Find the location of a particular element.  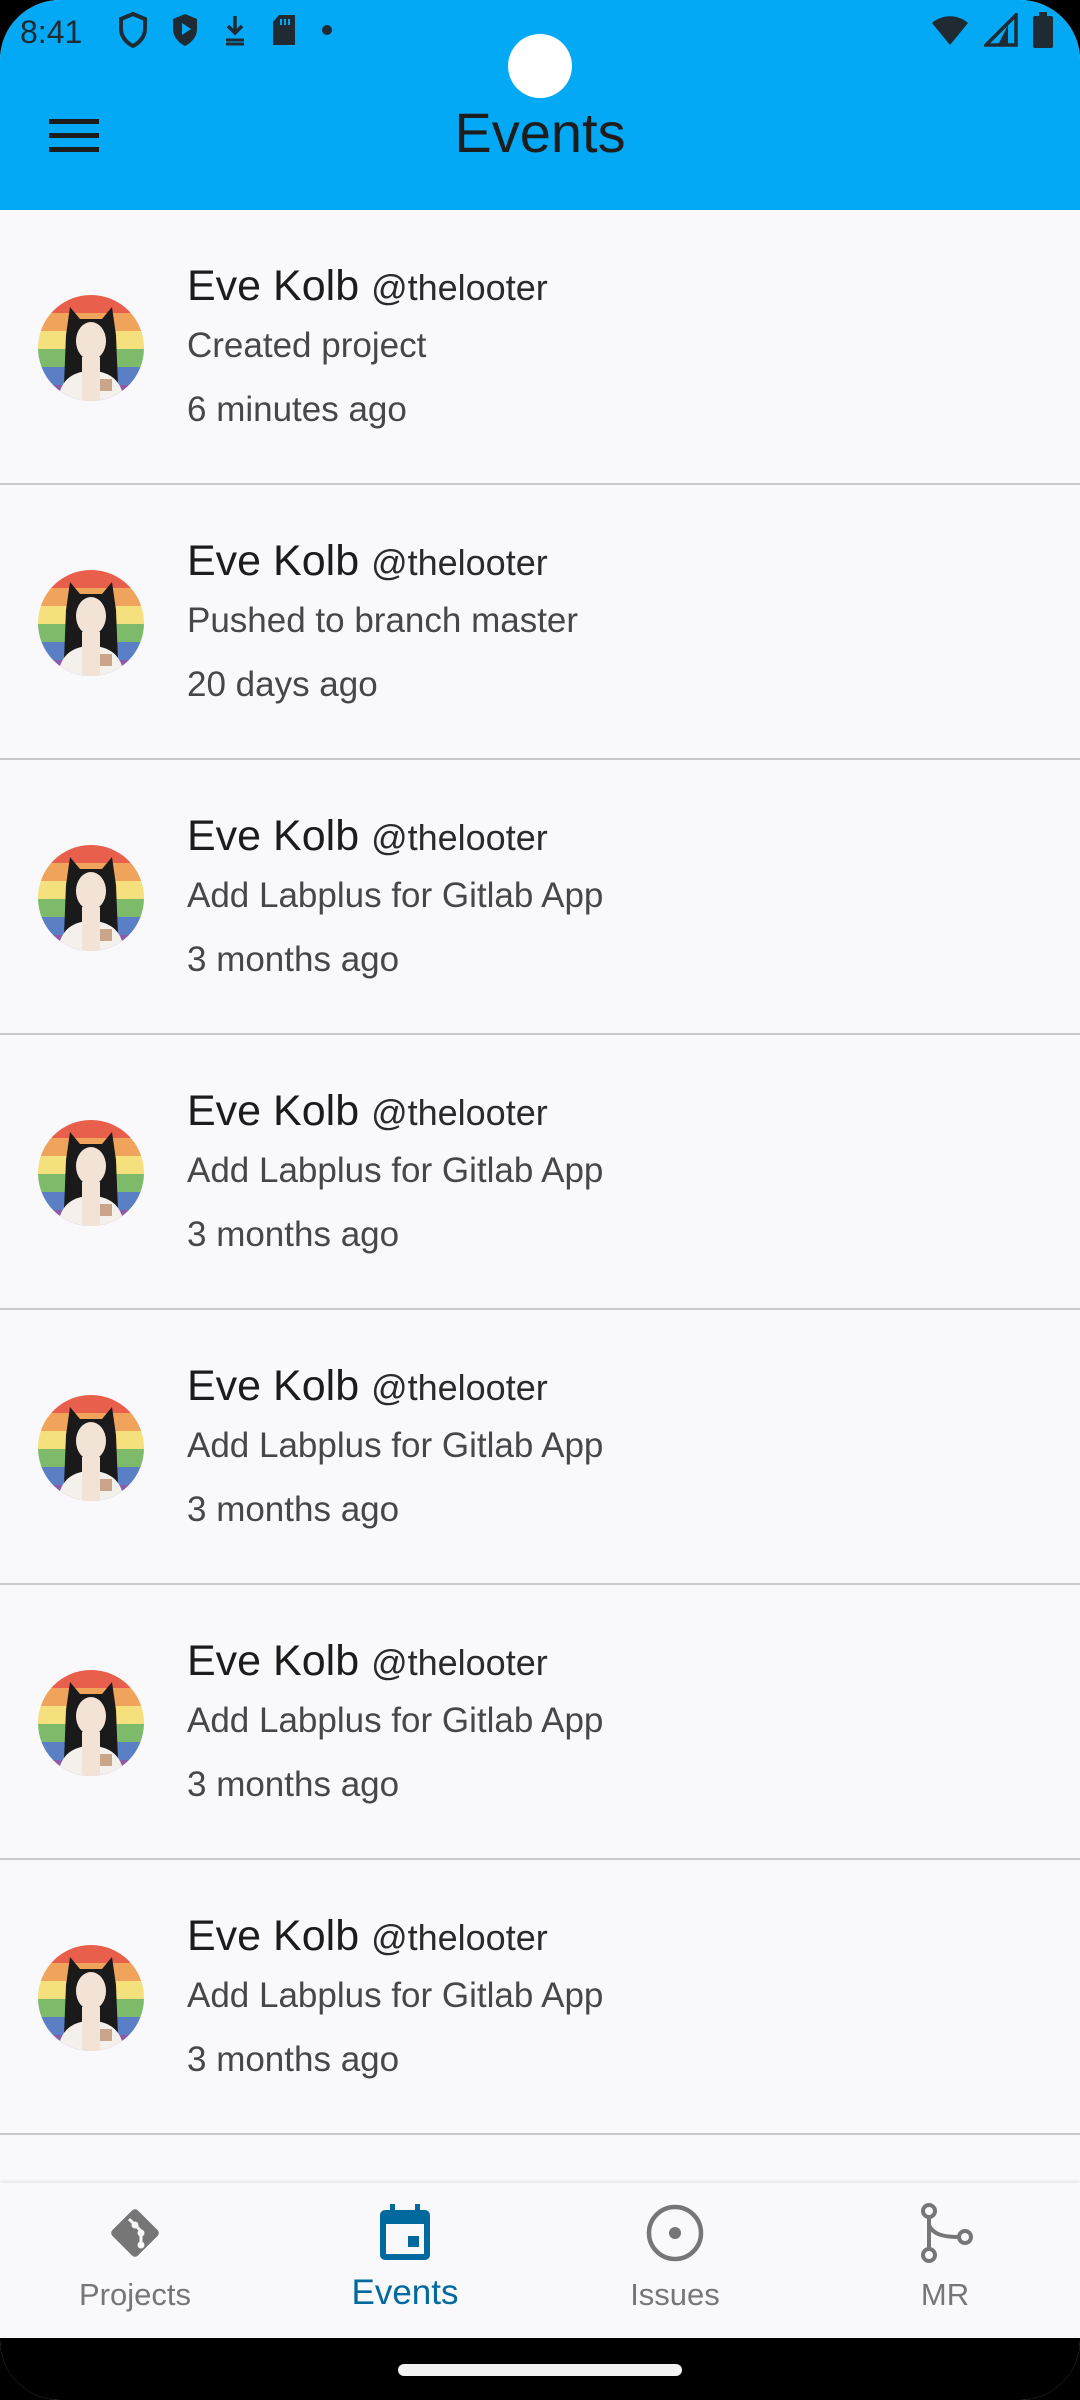

download-icon is located at coordinates (235, 32).